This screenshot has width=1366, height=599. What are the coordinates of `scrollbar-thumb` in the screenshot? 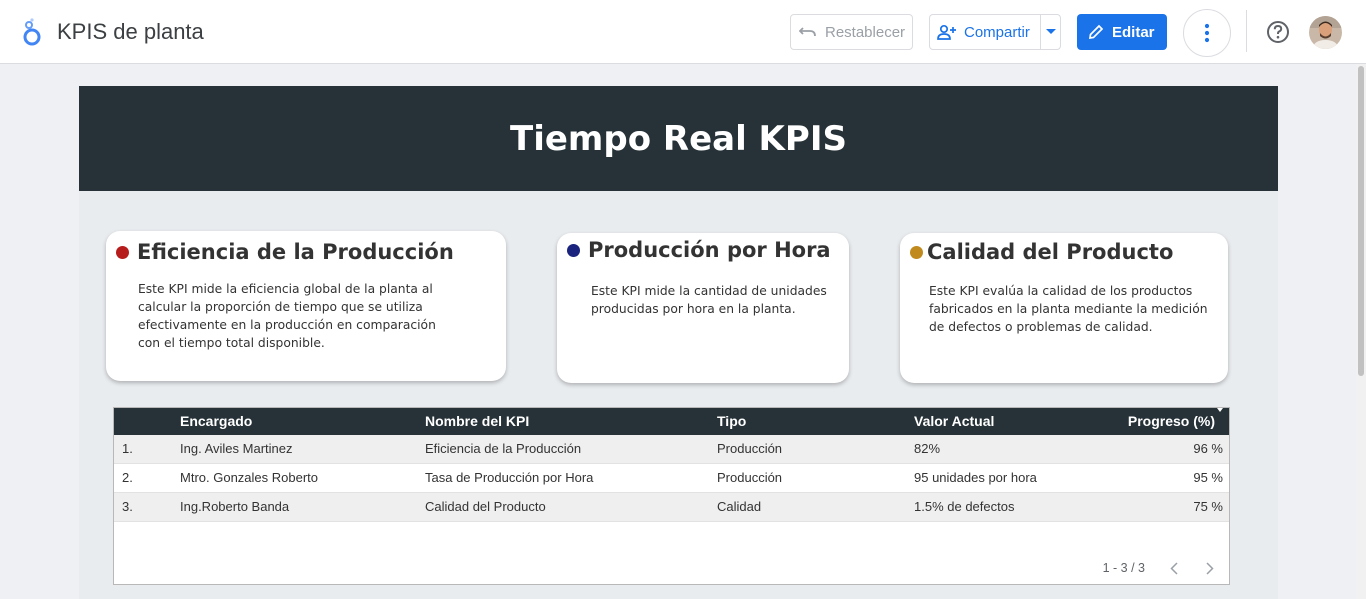 It's located at (1361, 221).